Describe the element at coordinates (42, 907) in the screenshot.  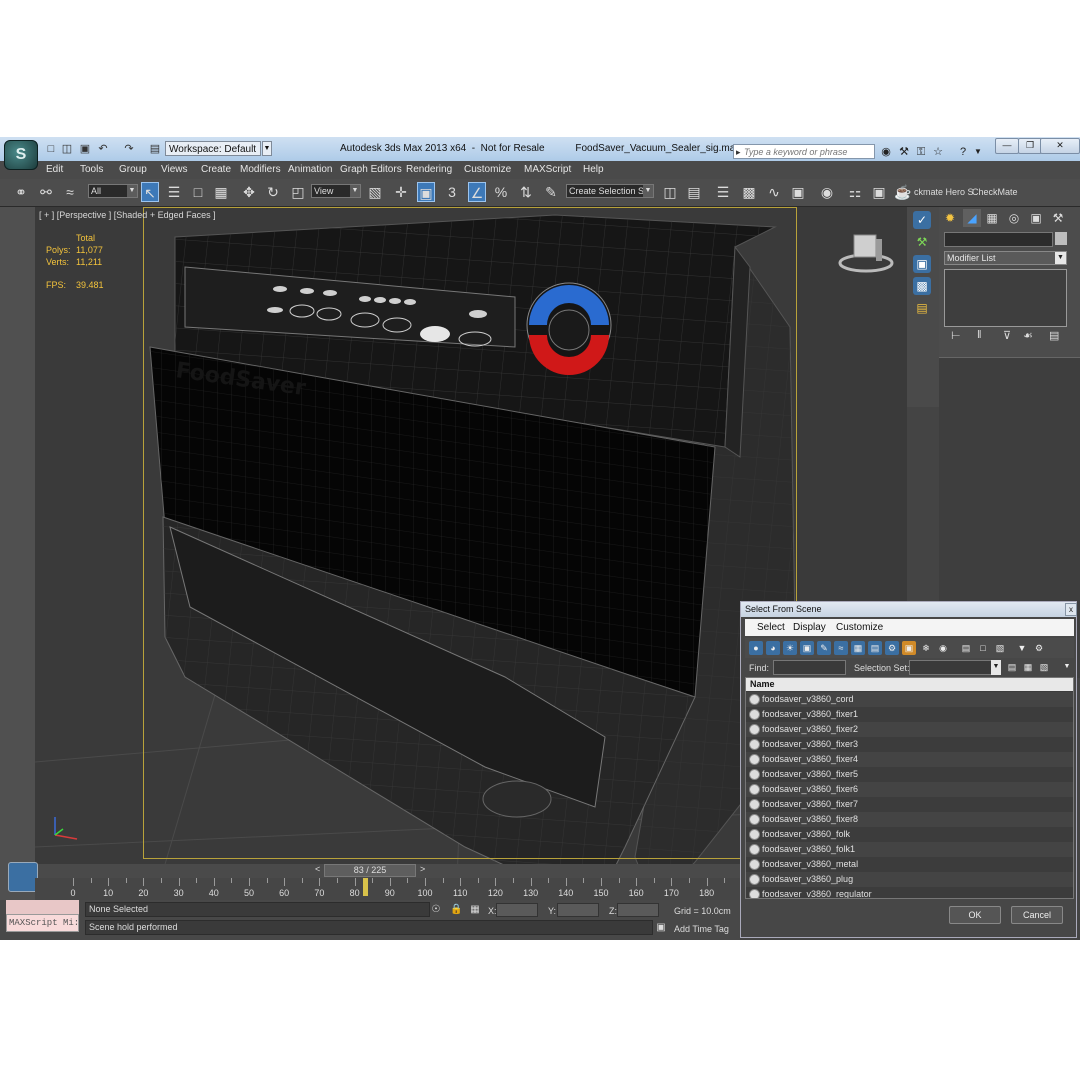
I see `maxscript-listener-top` at that location.